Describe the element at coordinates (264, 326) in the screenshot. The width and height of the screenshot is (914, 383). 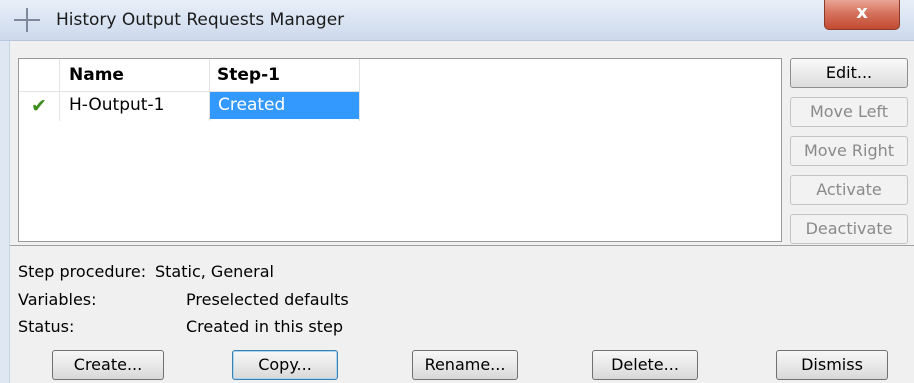
I see `status-value: Created in this step` at that location.